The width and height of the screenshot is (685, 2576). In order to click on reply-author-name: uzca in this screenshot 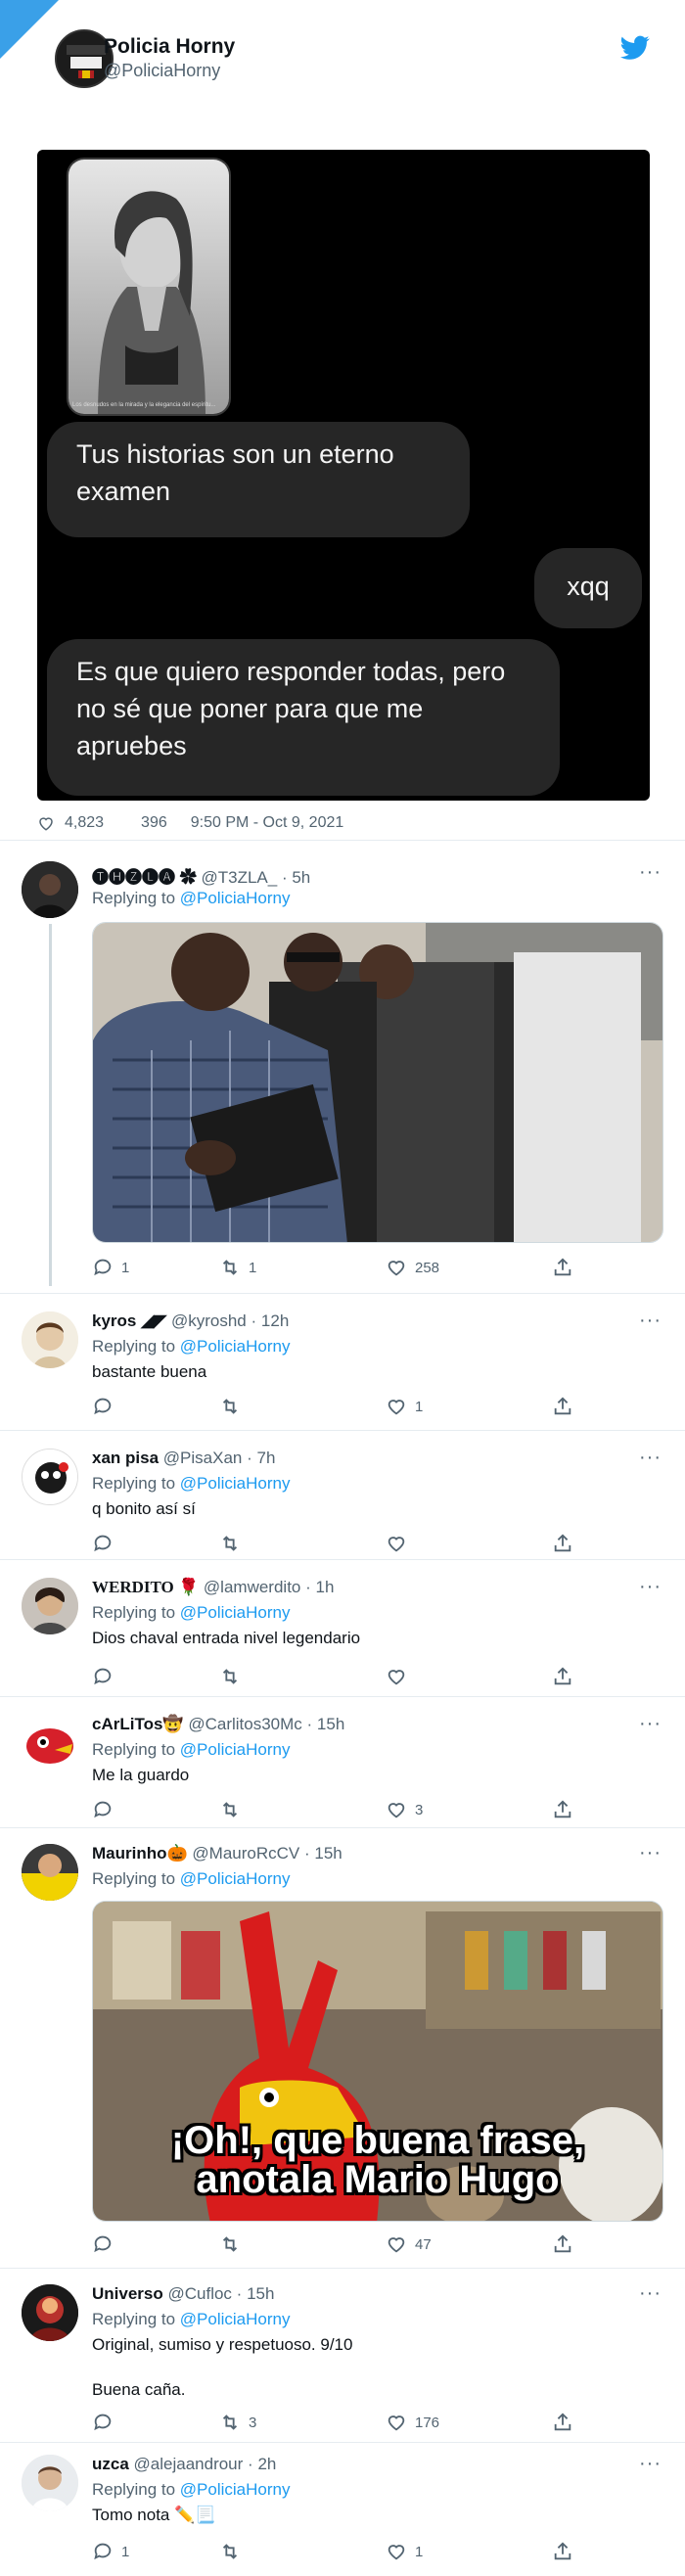, I will do `click(111, 2464)`.